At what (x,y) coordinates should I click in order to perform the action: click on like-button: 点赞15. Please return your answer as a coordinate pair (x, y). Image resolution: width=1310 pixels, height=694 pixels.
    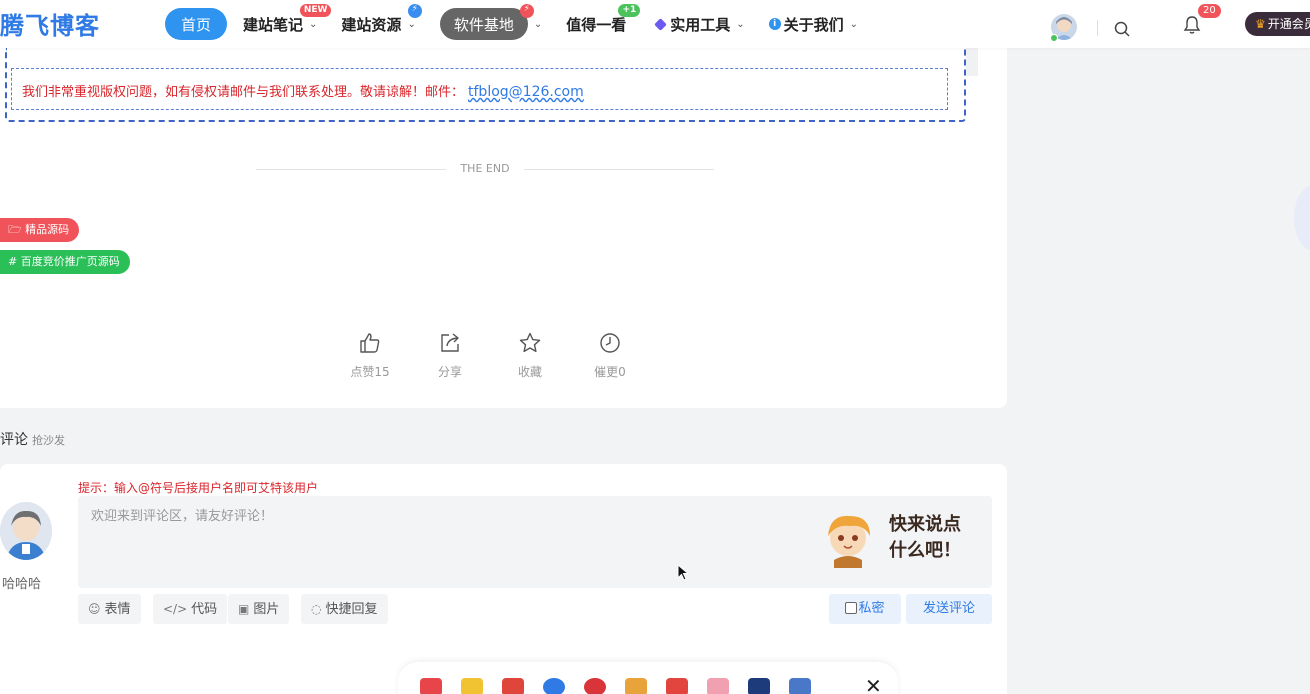
    Looking at the image, I should click on (370, 355).